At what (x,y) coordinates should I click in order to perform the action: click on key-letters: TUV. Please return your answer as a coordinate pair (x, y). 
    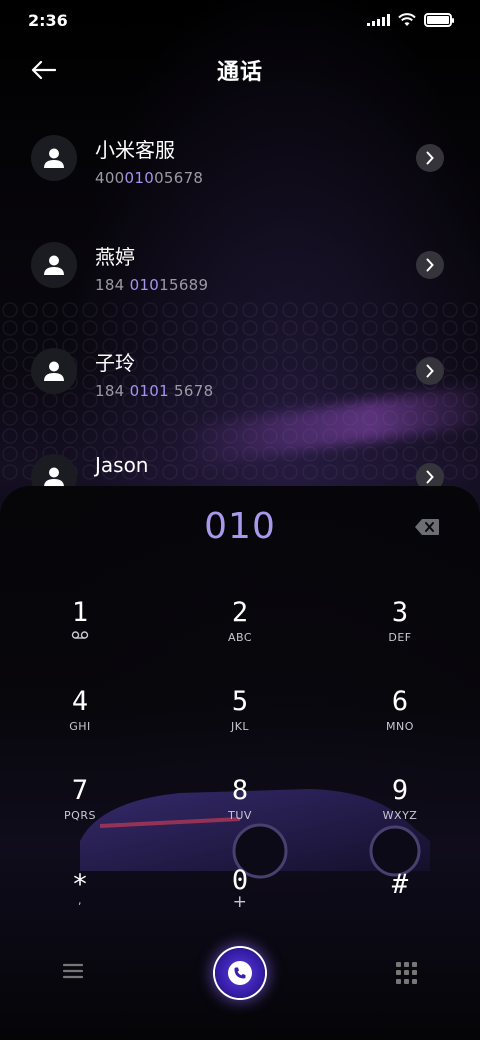
    Looking at the image, I should click on (240, 815).